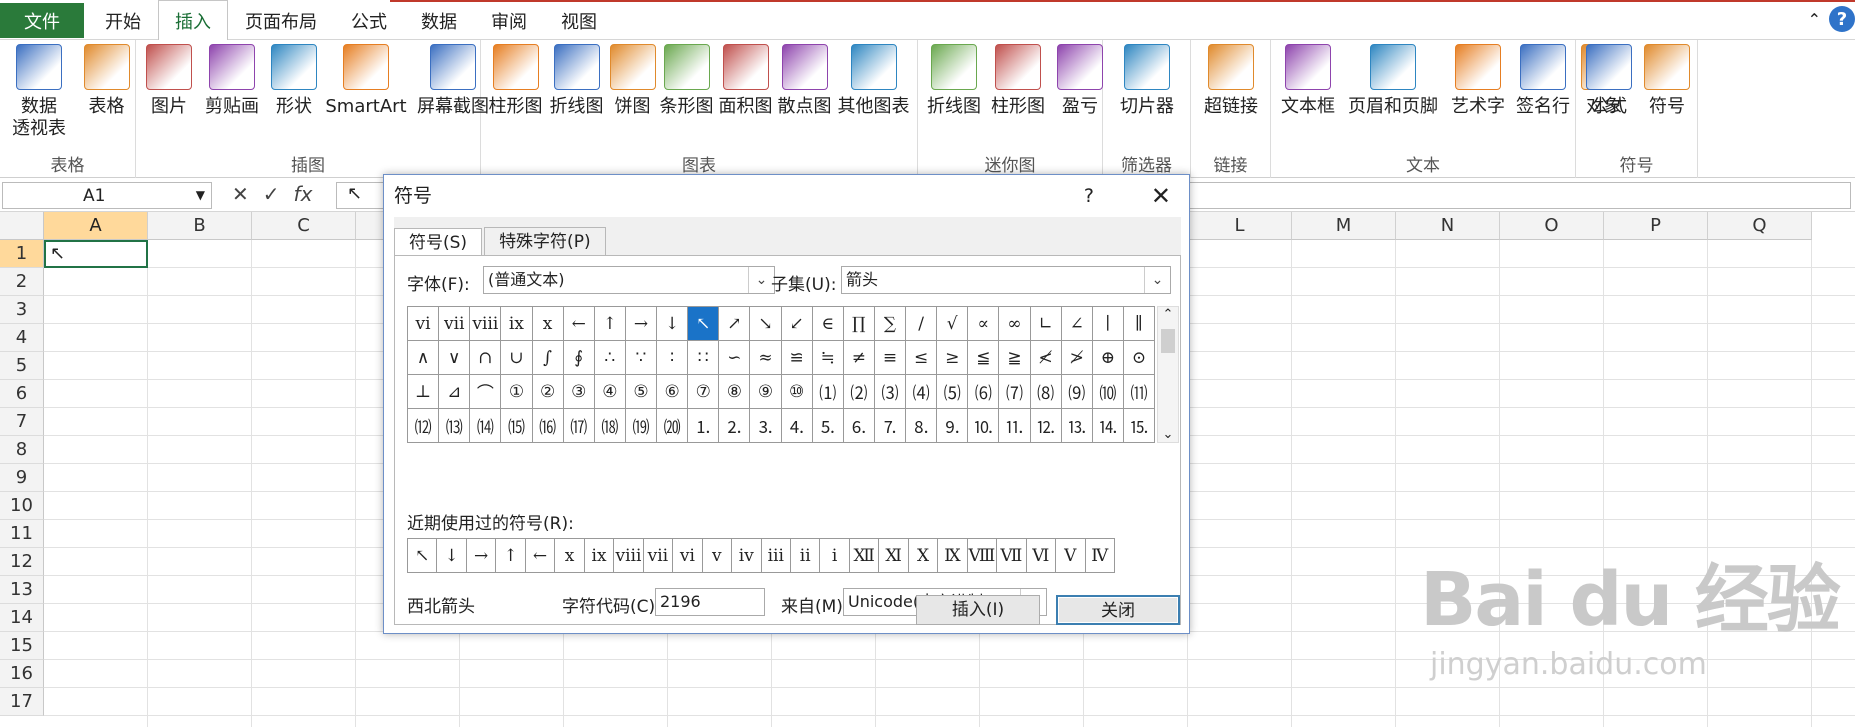  What do you see at coordinates (123, 20) in the screenshot?
I see `menu-tab: 开始` at bounding box center [123, 20].